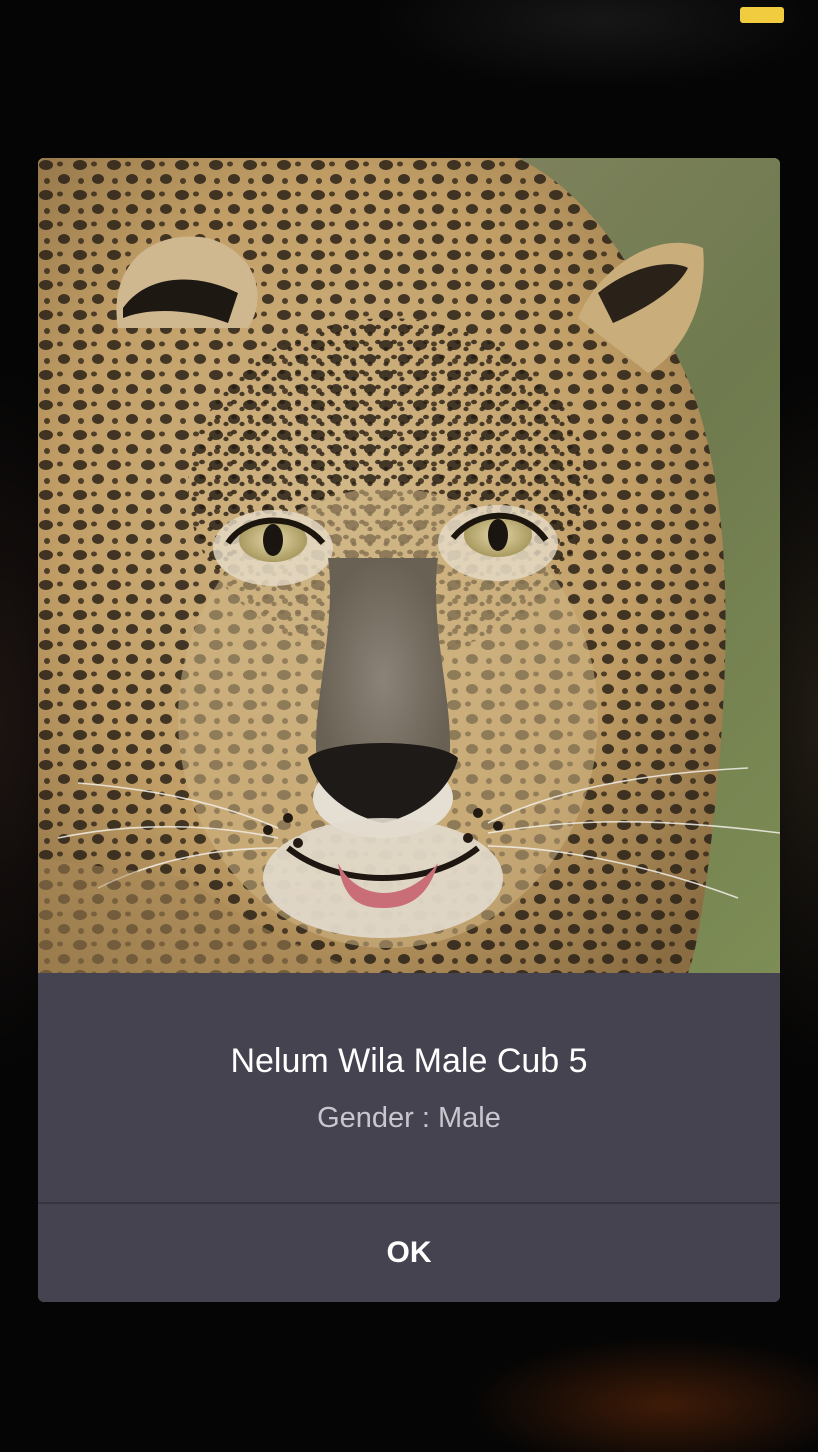 The image size is (818, 1452). Describe the element at coordinates (409, 1061) in the screenshot. I see `cat-name: Nelum Wila Male Cub 5` at that location.